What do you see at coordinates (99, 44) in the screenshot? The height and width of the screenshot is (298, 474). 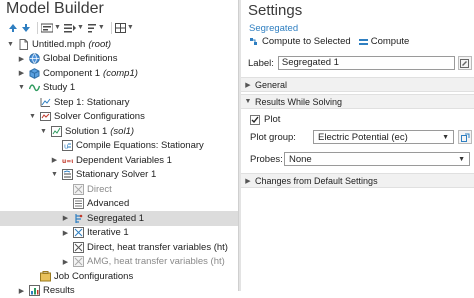 I see `tree-item-tag: (root)` at bounding box center [99, 44].